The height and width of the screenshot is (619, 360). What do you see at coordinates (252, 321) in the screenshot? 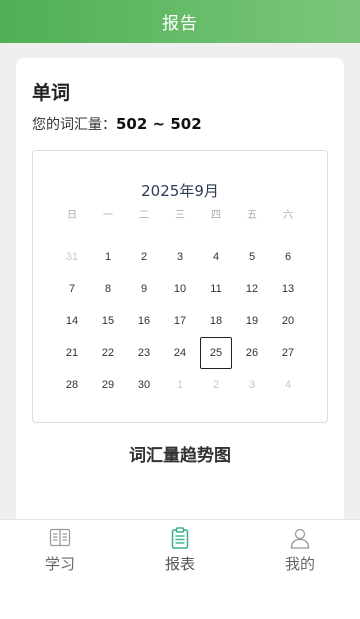
I see `calendar-day: 19` at bounding box center [252, 321].